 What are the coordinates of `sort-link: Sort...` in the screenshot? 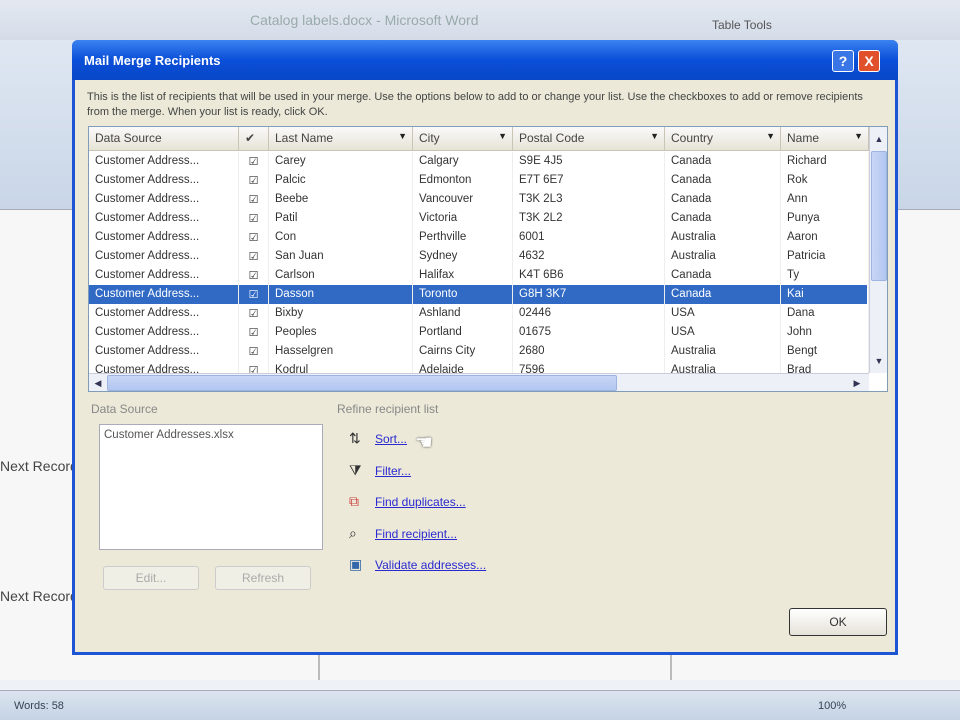 It's located at (391, 439).